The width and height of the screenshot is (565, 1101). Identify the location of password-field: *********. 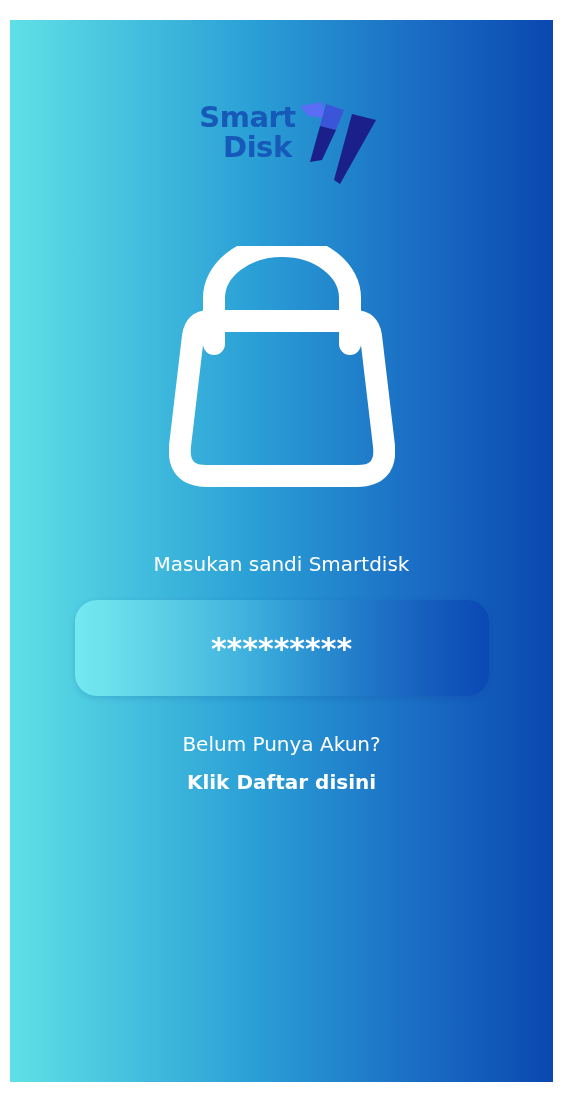
(281, 648).